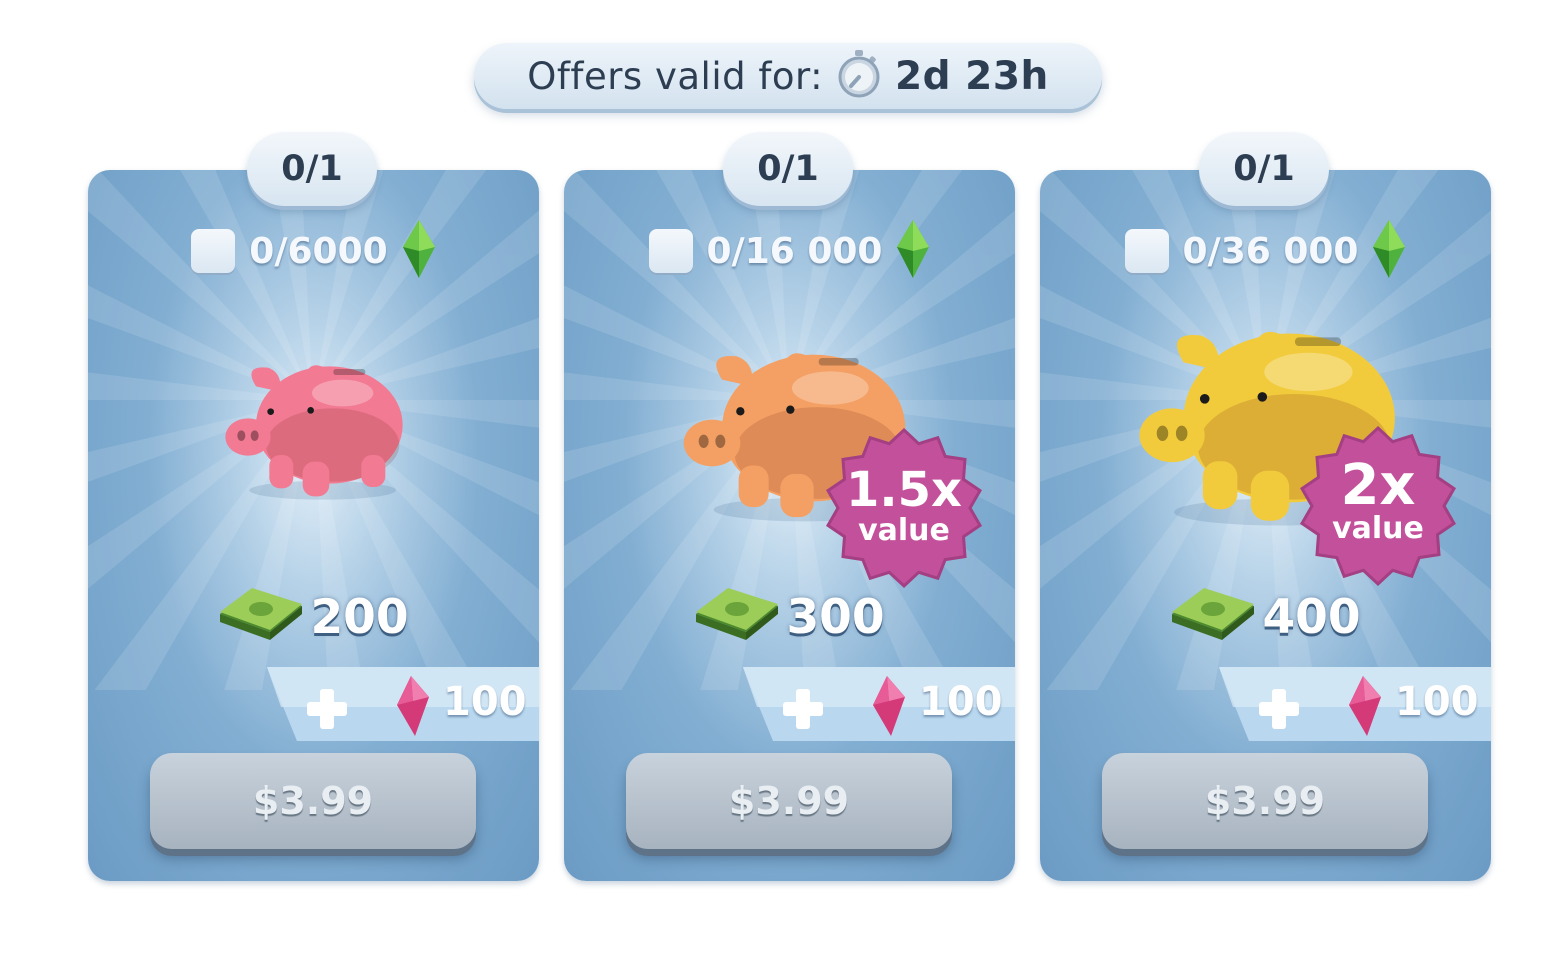 The image size is (1566, 958). I want to click on cash-amount: 300, so click(835, 617).